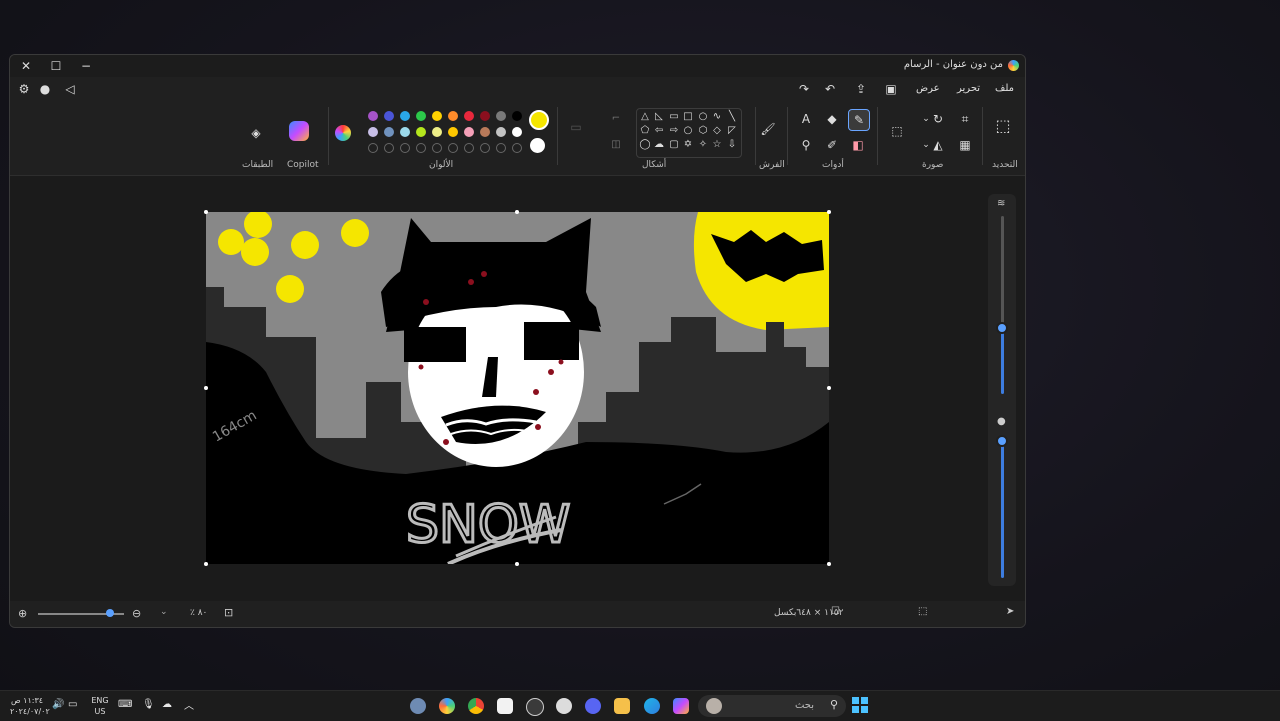 The height and width of the screenshot is (721, 1280). What do you see at coordinates (1002, 508) in the screenshot?
I see `opacity-slider-fill` at bounding box center [1002, 508].